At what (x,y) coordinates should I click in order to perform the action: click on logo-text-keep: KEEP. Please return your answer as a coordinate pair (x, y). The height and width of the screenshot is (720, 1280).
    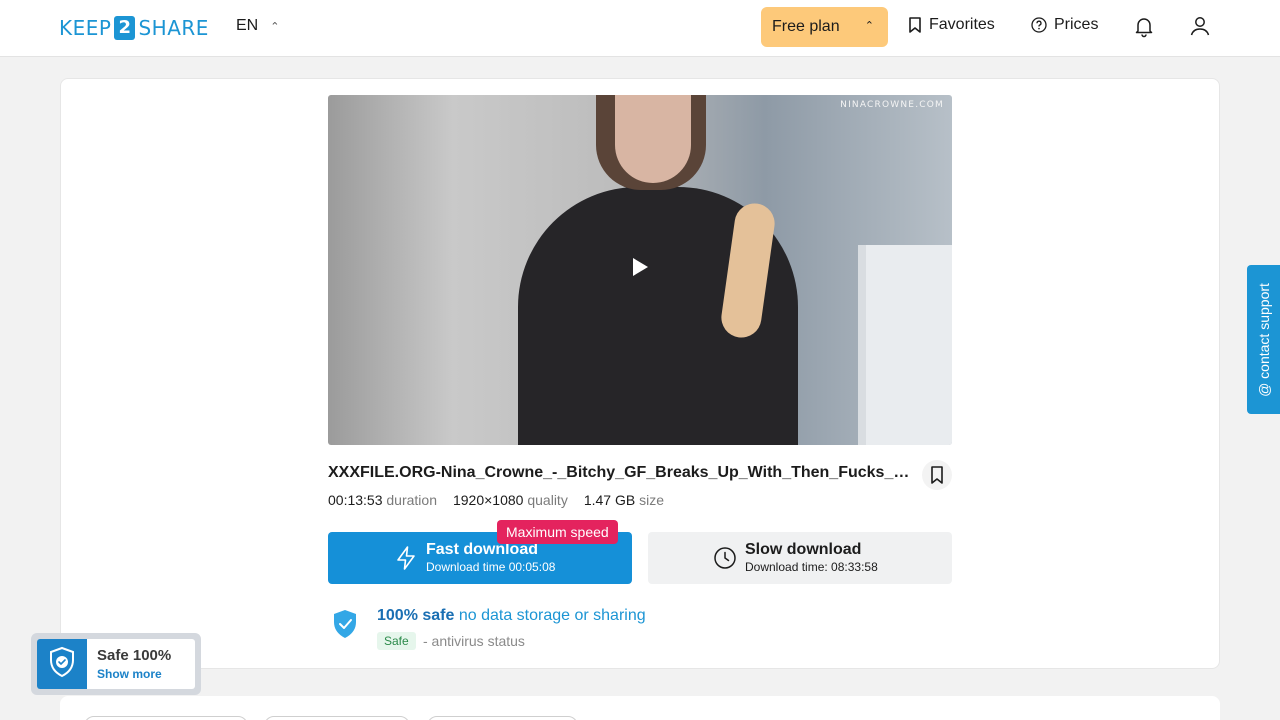
    Looking at the image, I should click on (85, 28).